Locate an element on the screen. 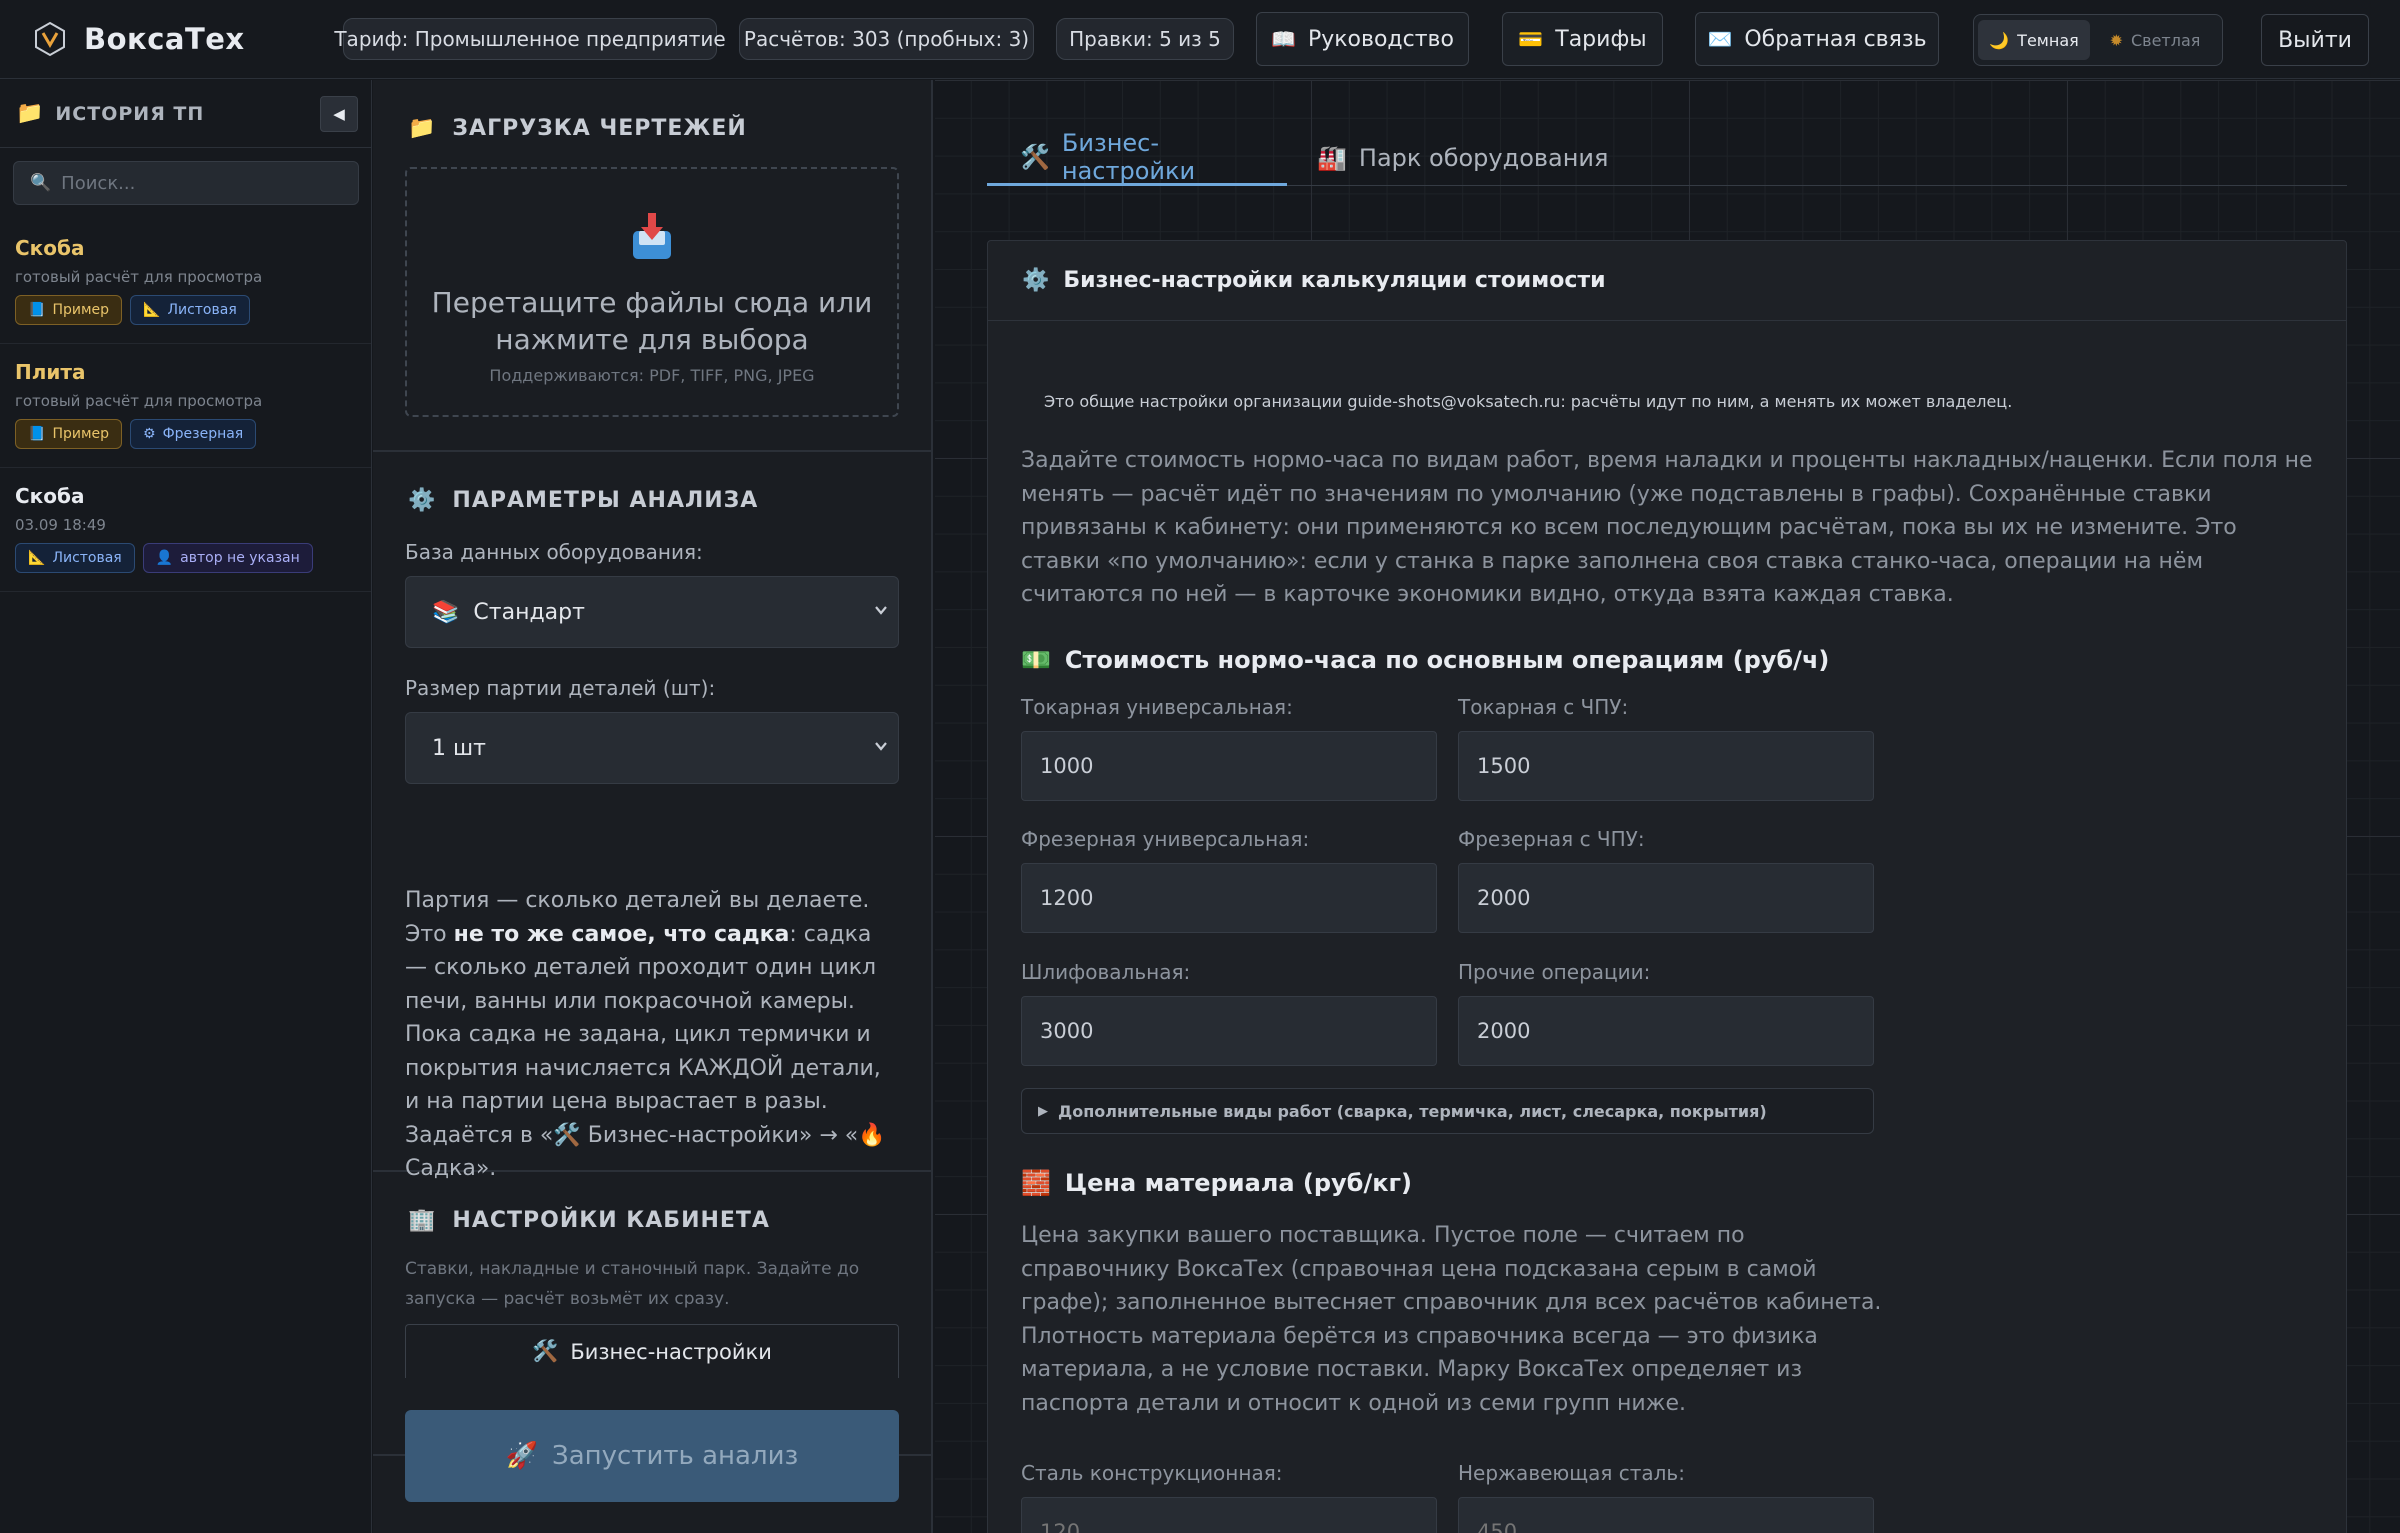  tab-equipment-park: 🏭 Парк оборудования is located at coordinates (1462, 158).